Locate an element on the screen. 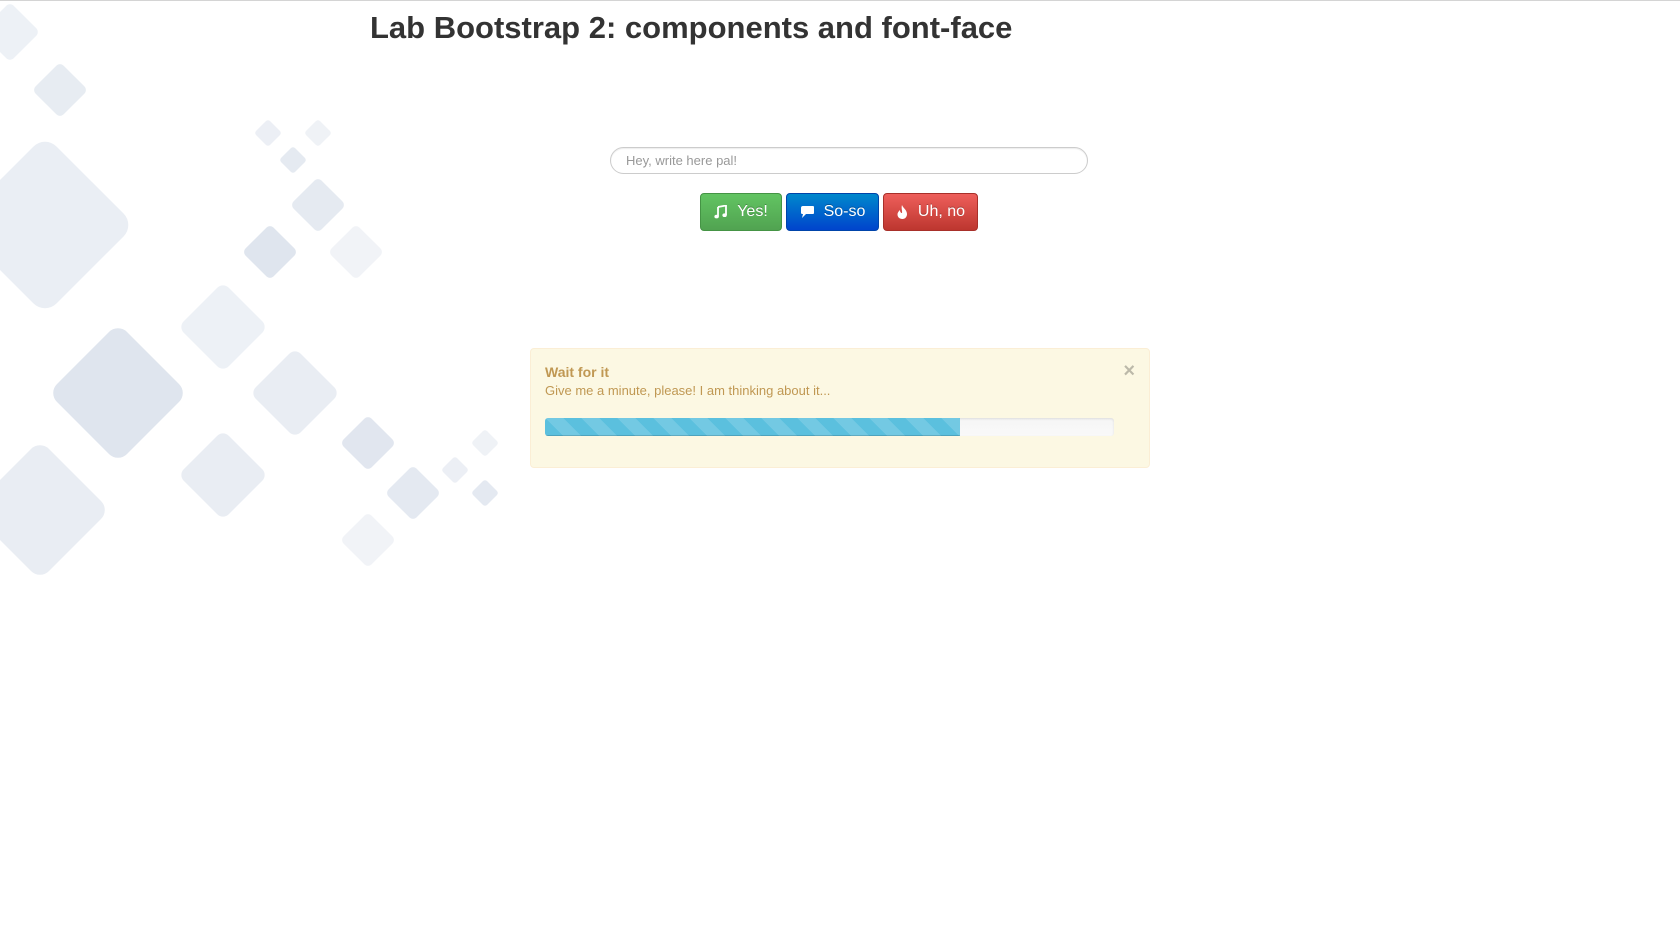 Image resolution: width=1680 pixels, height=939 pixels. speech-bubble-icon is located at coordinates (807, 212).